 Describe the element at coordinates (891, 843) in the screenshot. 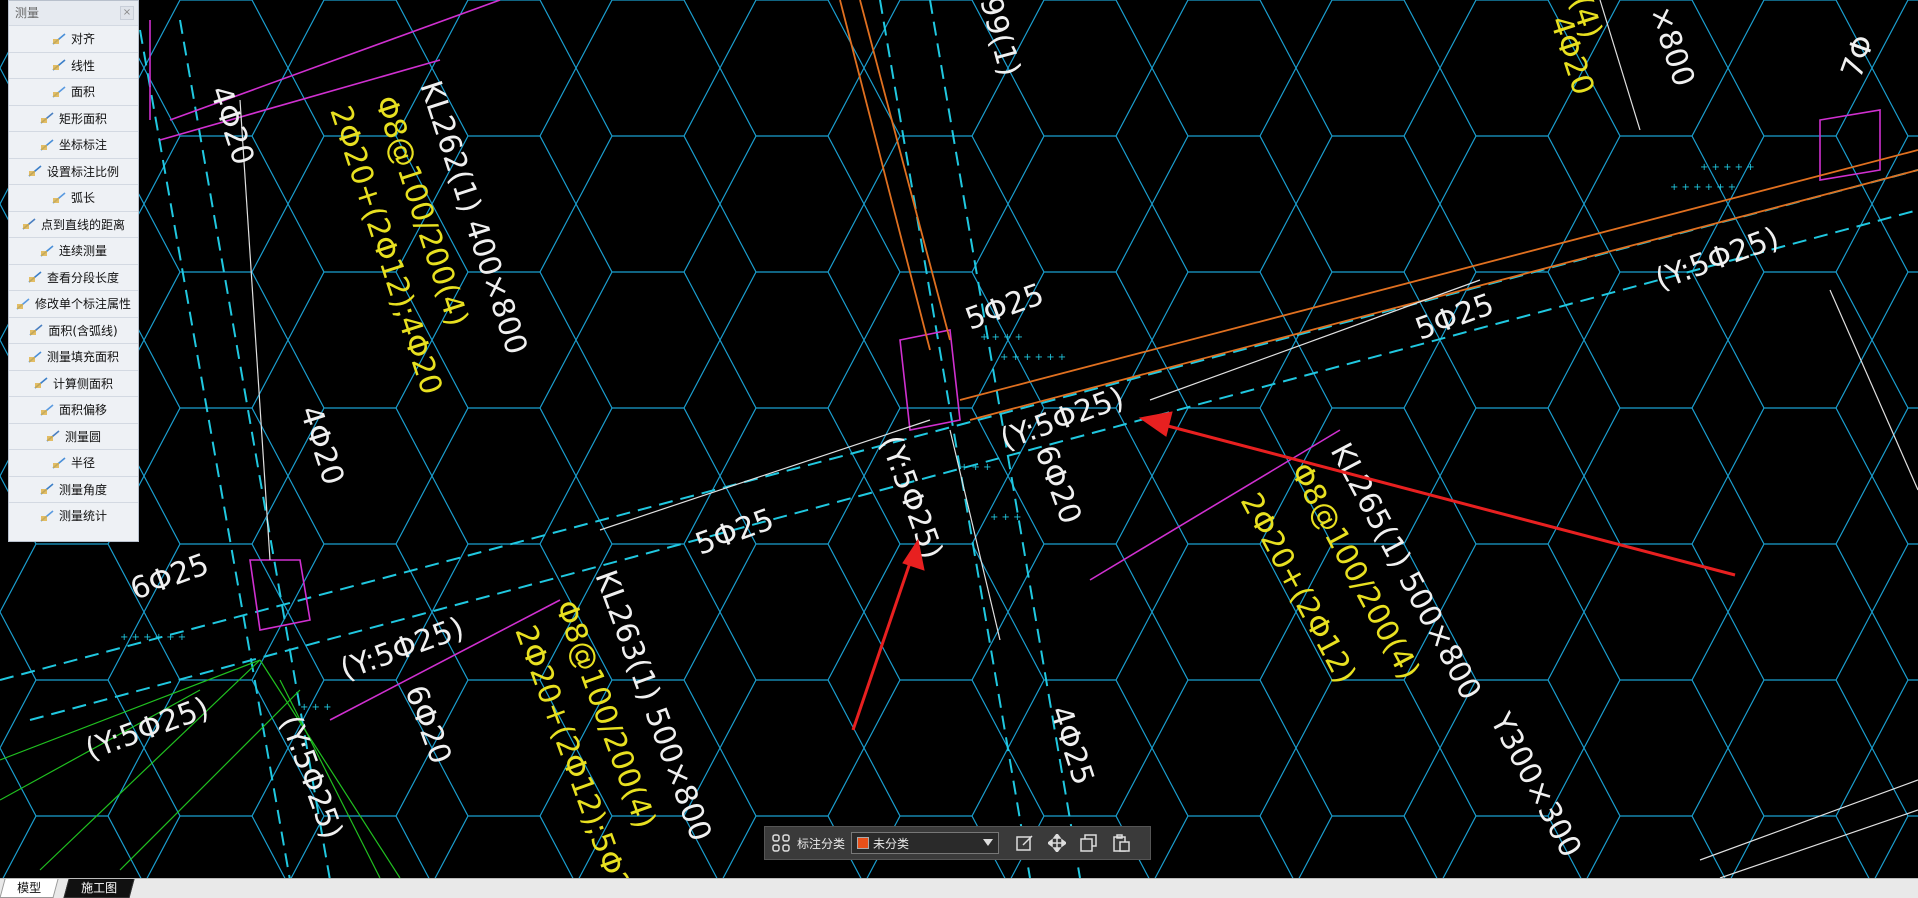

I see `annotation-category-value: 未分类` at that location.